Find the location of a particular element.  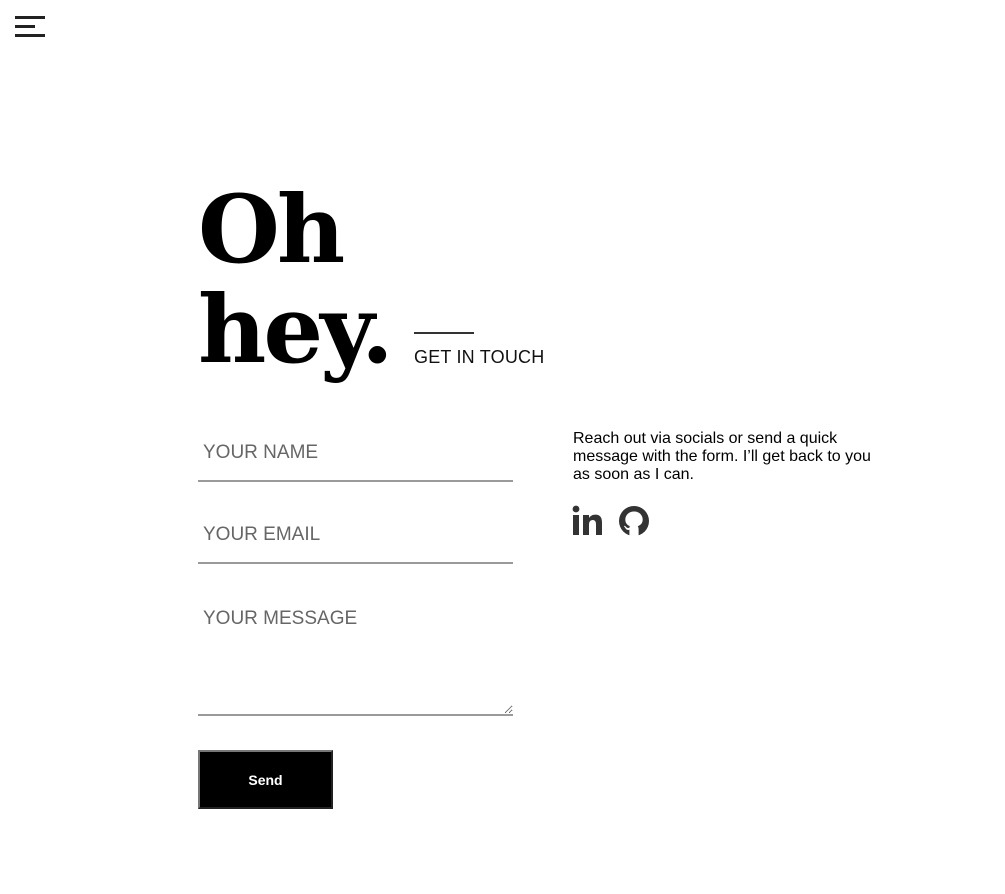

send-button: Send is located at coordinates (265, 779).